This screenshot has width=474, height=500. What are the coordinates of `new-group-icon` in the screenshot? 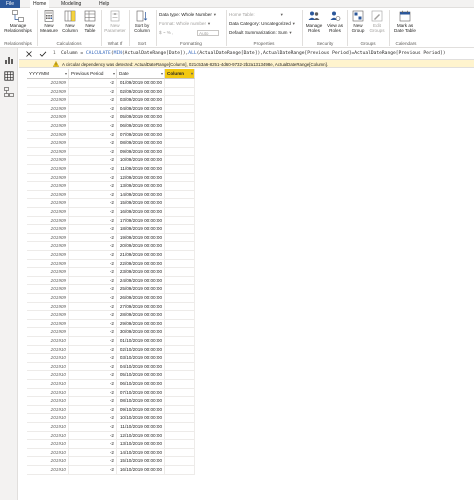 It's located at (358, 16).